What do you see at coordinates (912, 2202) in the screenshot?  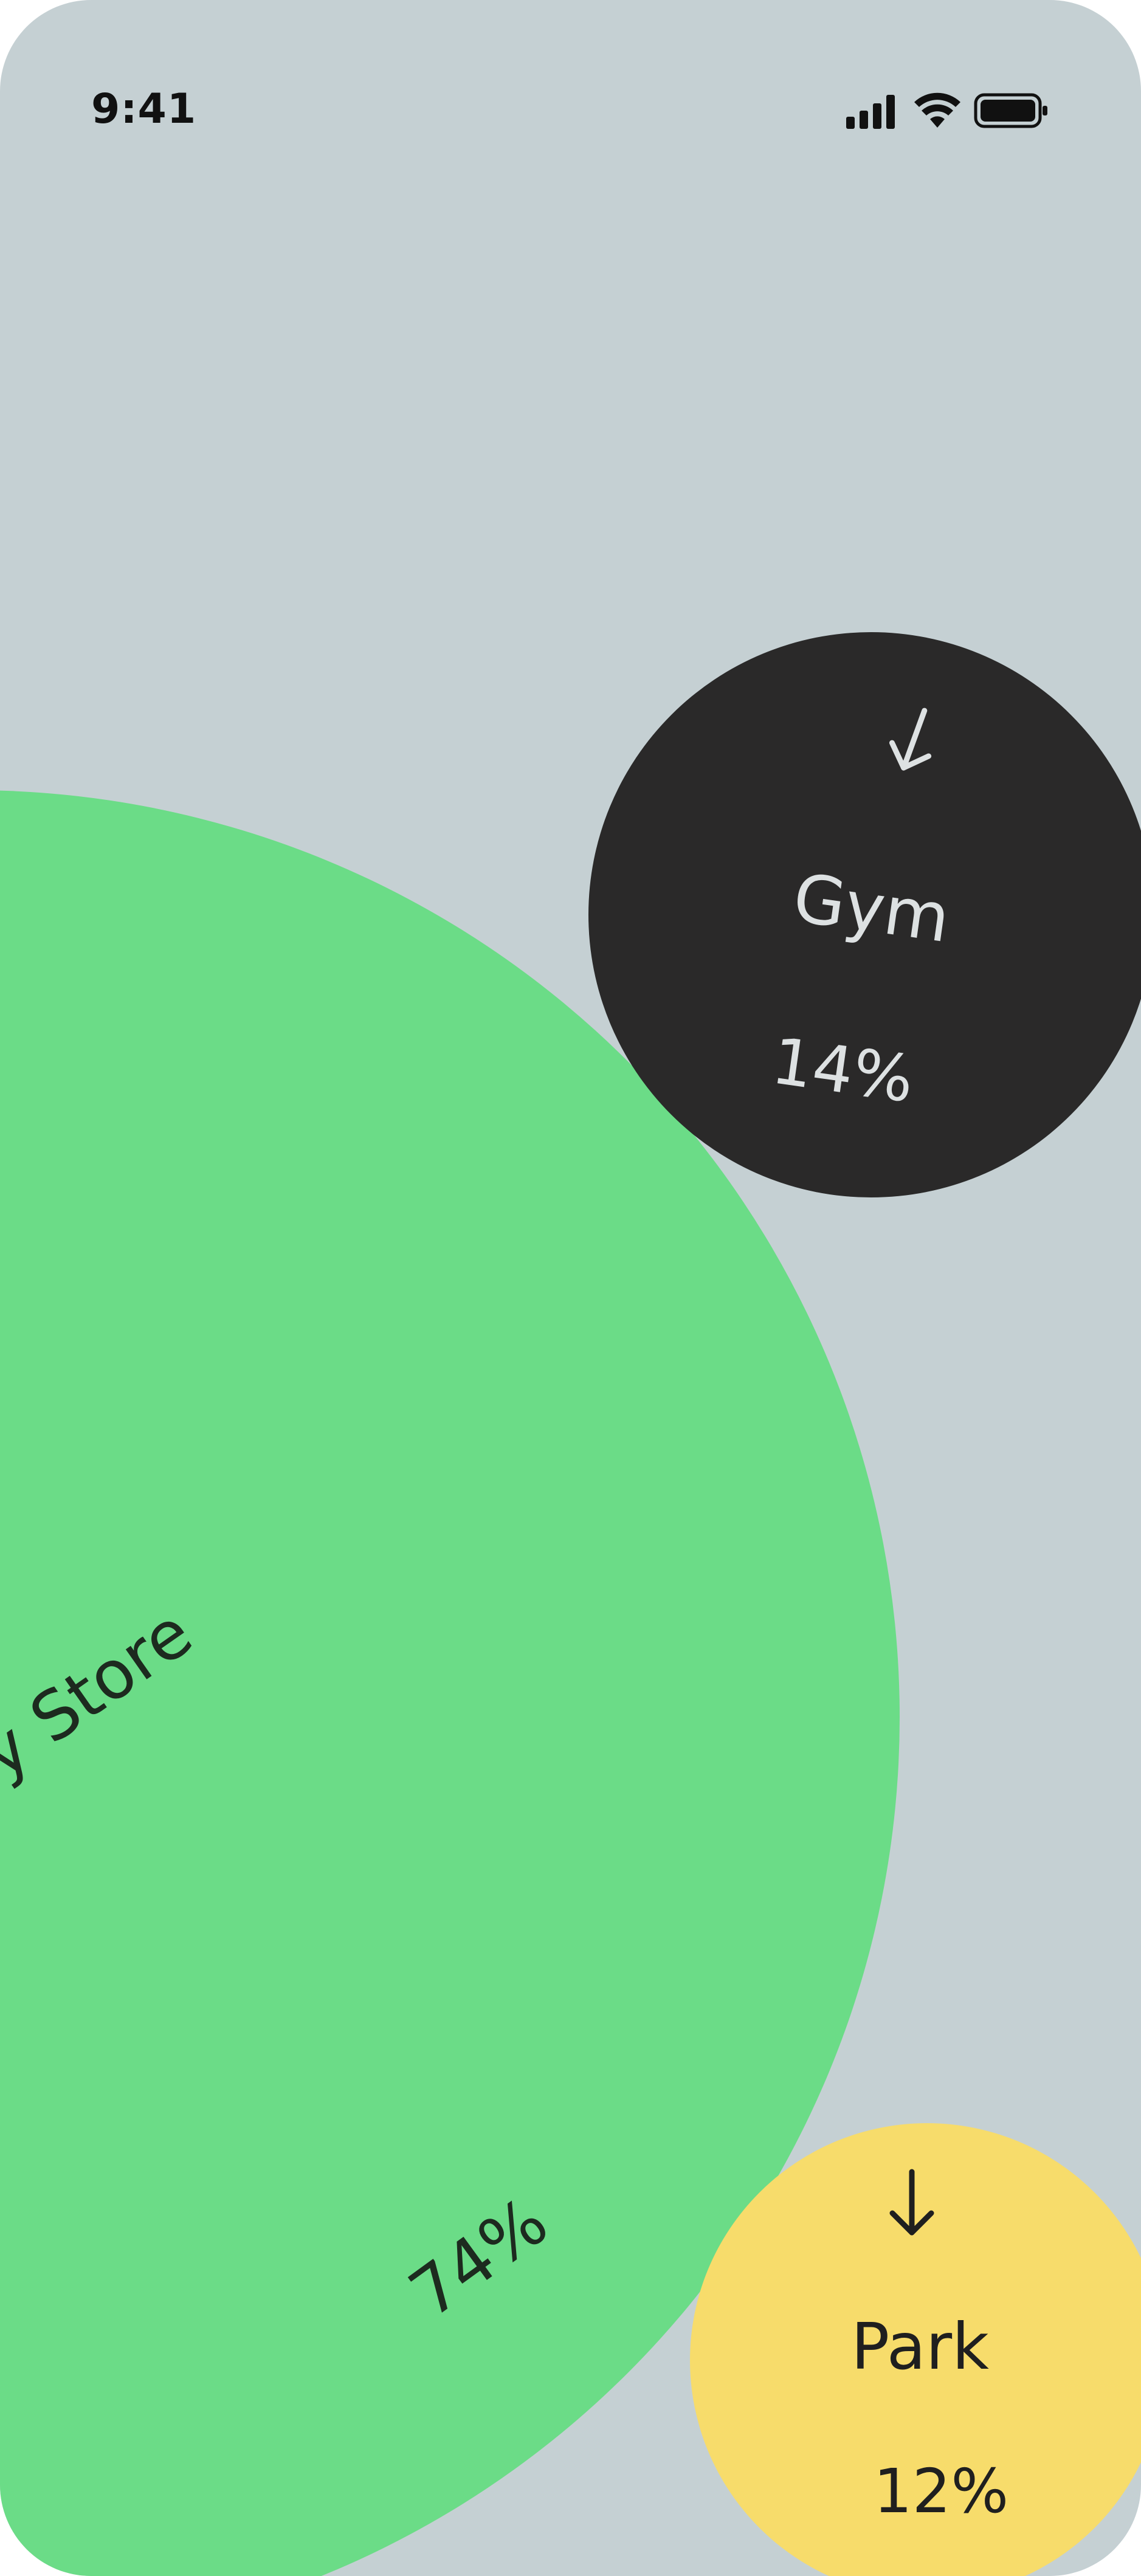 I see `arrow-down-icon` at bounding box center [912, 2202].